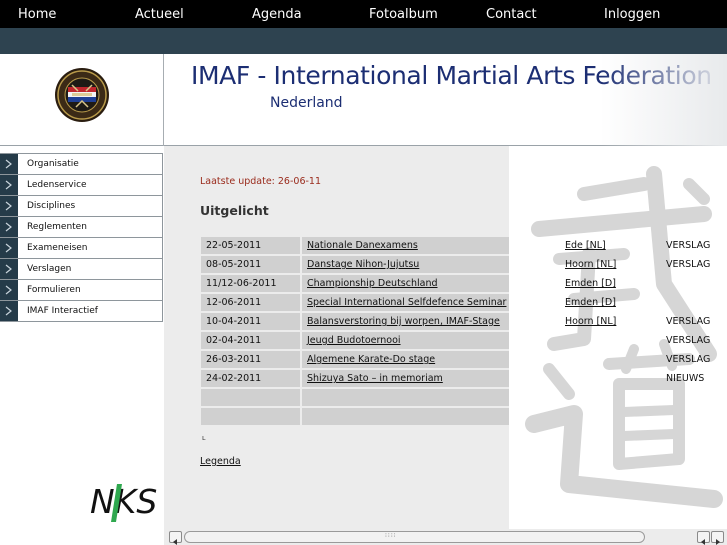 The height and width of the screenshot is (545, 727). I want to click on sidebar-item-organisatie: Organisatie, so click(81, 164).